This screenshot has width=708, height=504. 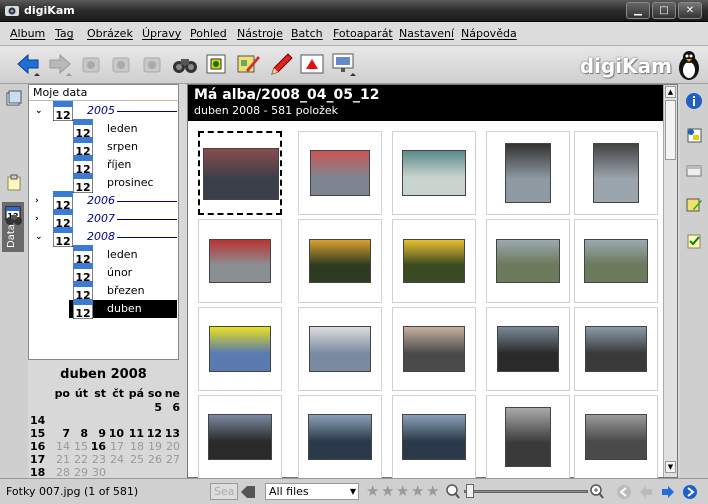 I want to click on calendar-day: 10, so click(x=114, y=433).